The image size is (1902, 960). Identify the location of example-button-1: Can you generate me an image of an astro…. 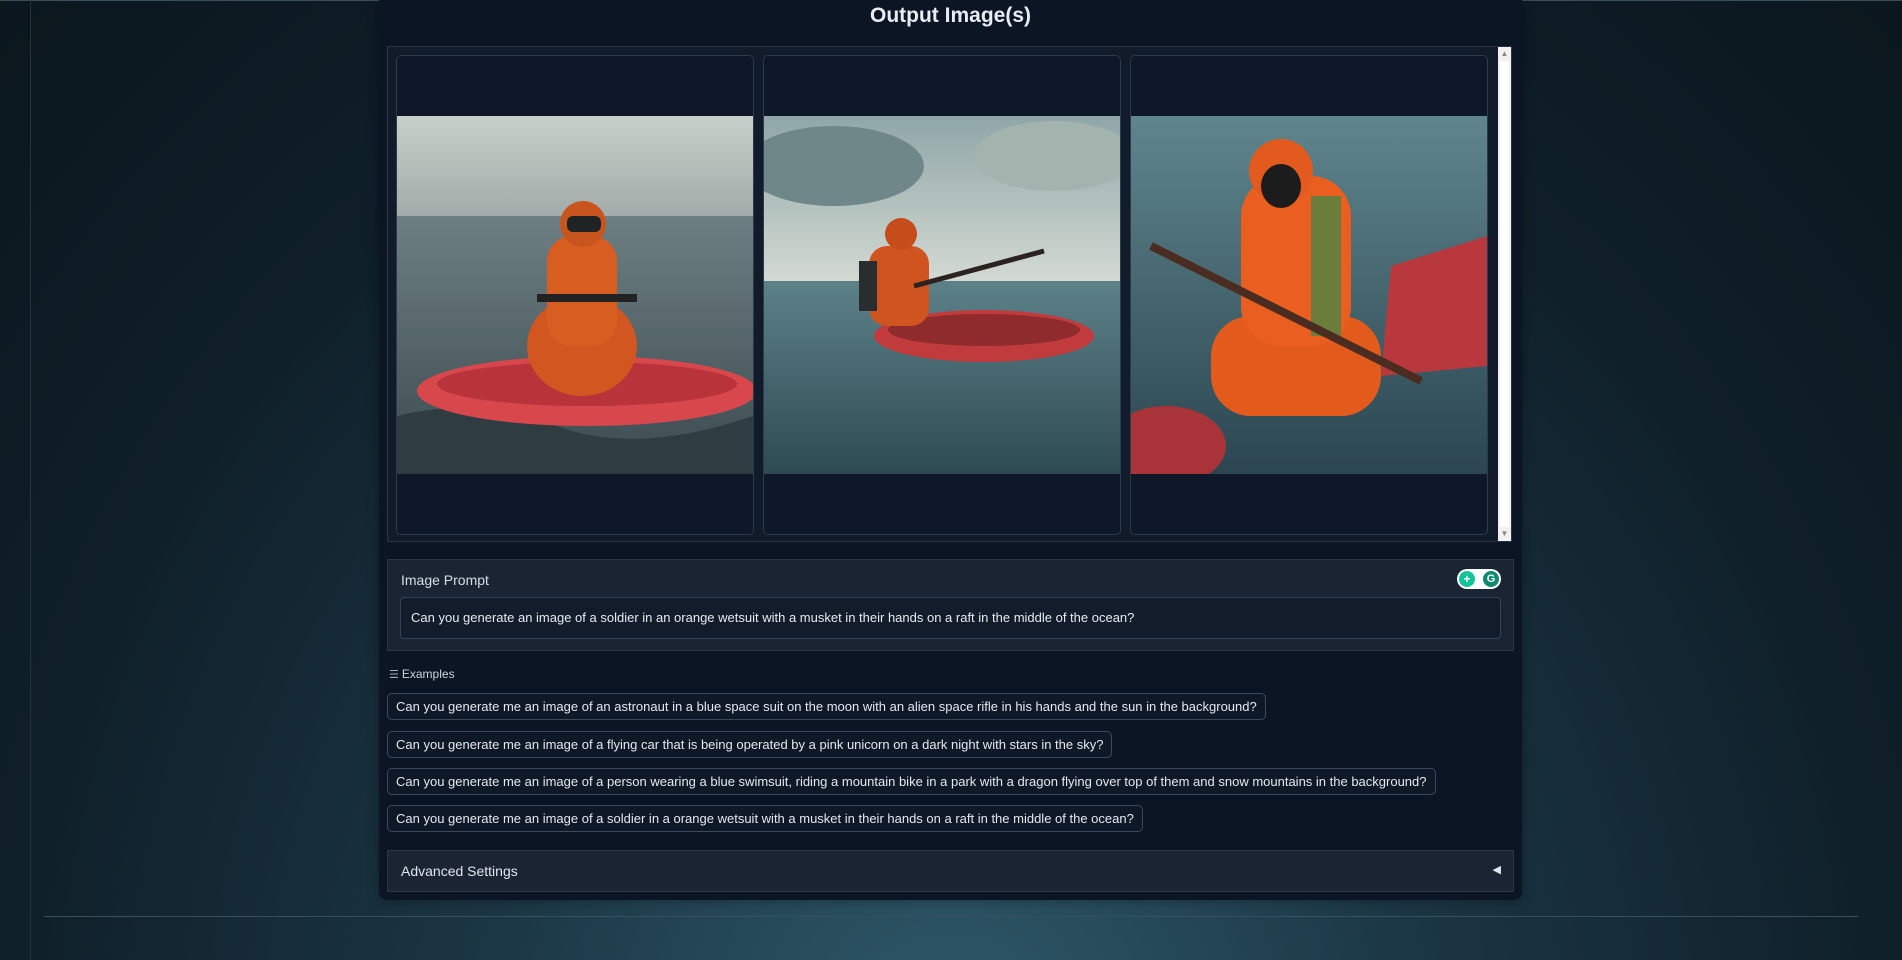
(826, 706).